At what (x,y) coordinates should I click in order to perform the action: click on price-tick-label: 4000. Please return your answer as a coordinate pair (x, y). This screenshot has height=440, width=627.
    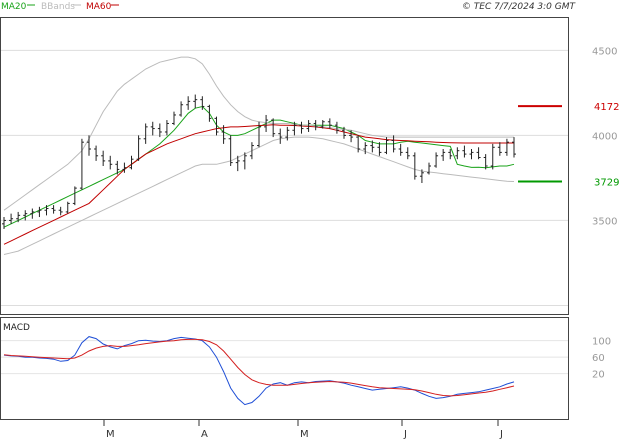
    Looking at the image, I should click on (604, 136).